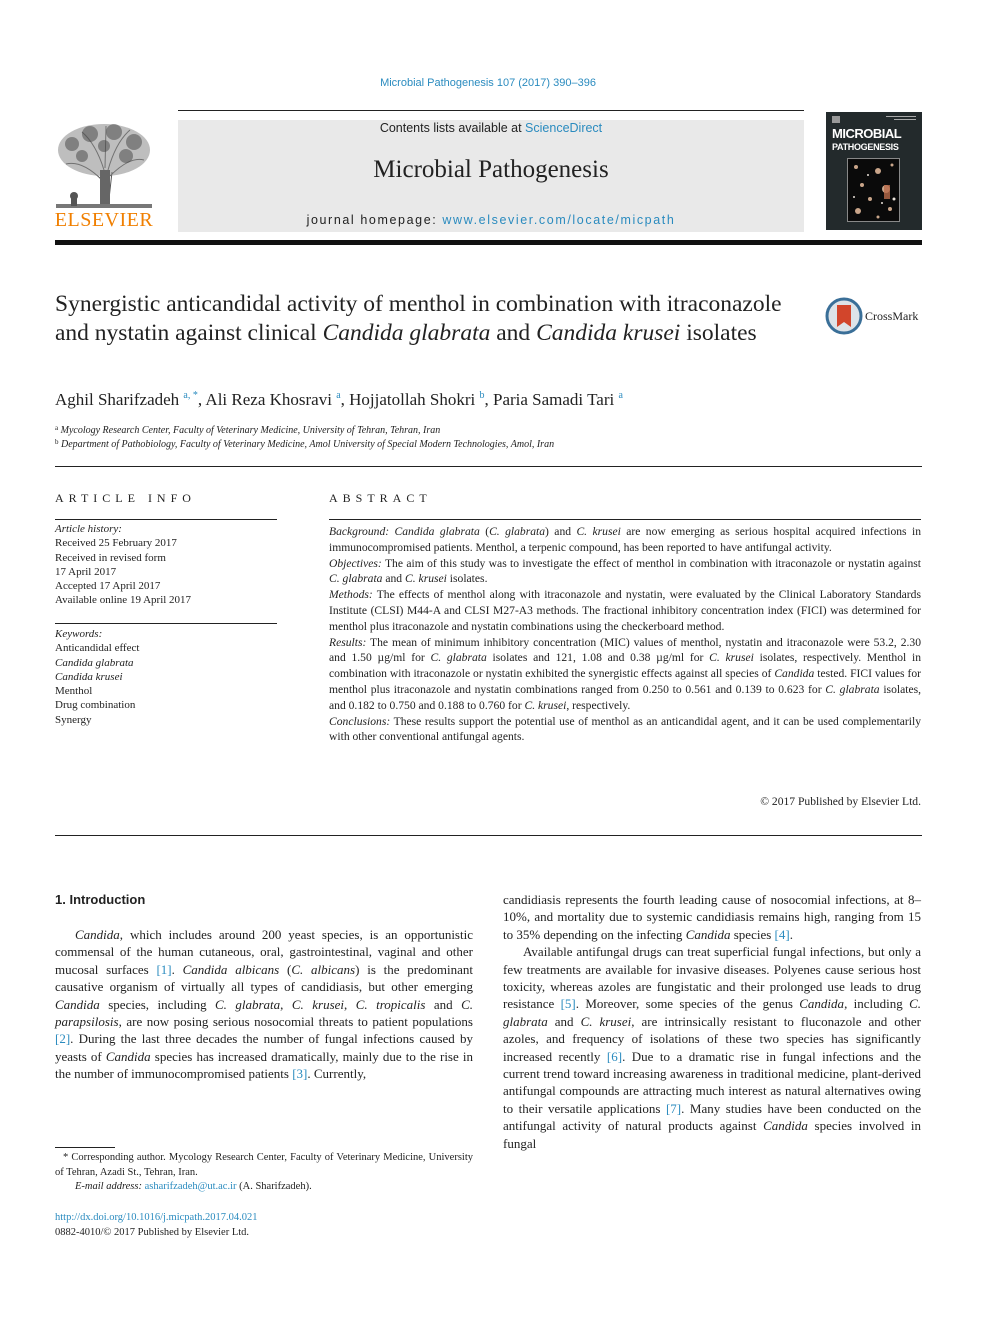  Describe the element at coordinates (892, 316) in the screenshot. I see `crossmark-label: CrossMark` at that location.